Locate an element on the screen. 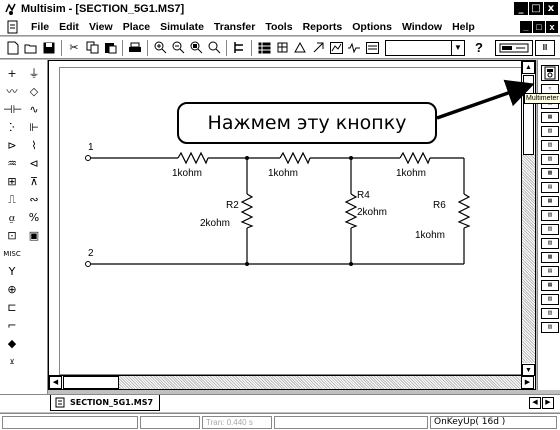 This screenshot has height=430, width=560. misc-virtual-icon: % is located at coordinates (34, 218).